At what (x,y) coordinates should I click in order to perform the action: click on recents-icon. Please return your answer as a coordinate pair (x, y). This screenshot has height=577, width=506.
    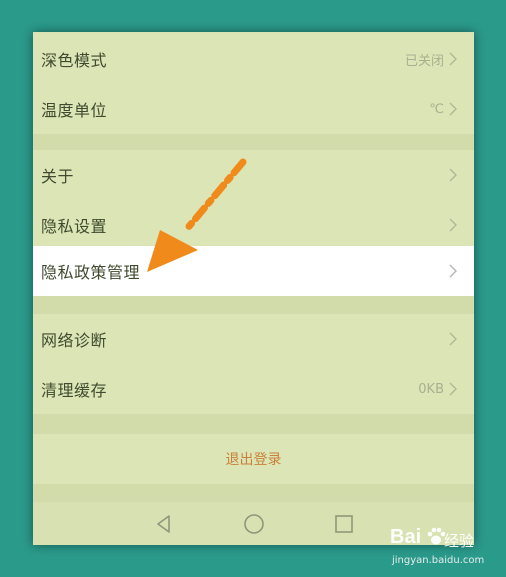
    Looking at the image, I should click on (344, 524).